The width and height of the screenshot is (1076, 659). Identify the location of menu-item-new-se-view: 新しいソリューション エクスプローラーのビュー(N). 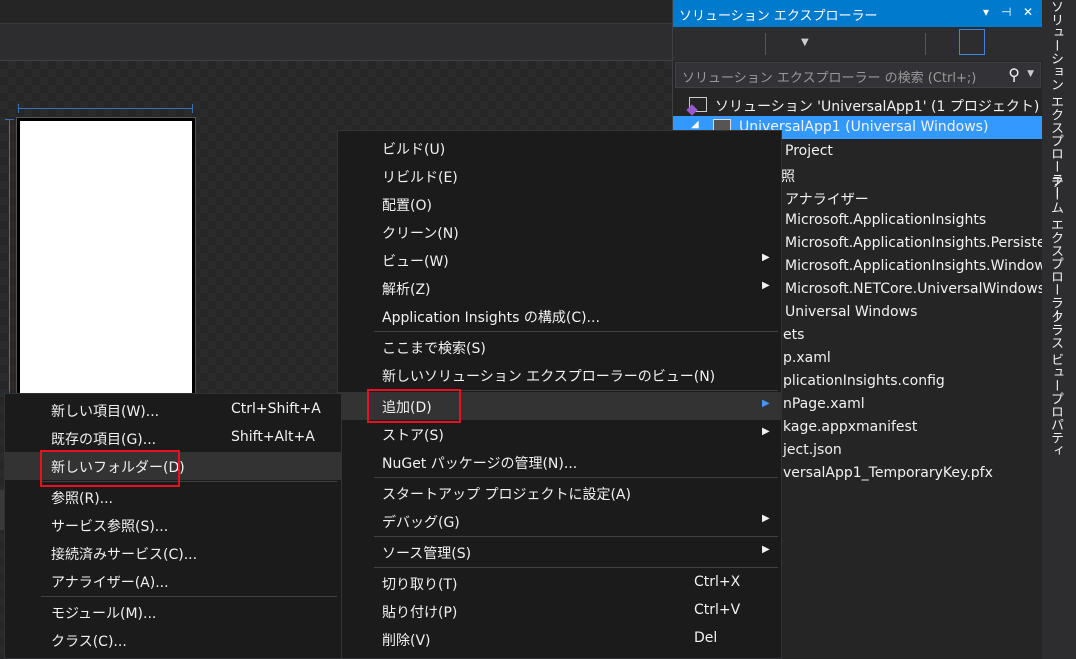
(559, 375).